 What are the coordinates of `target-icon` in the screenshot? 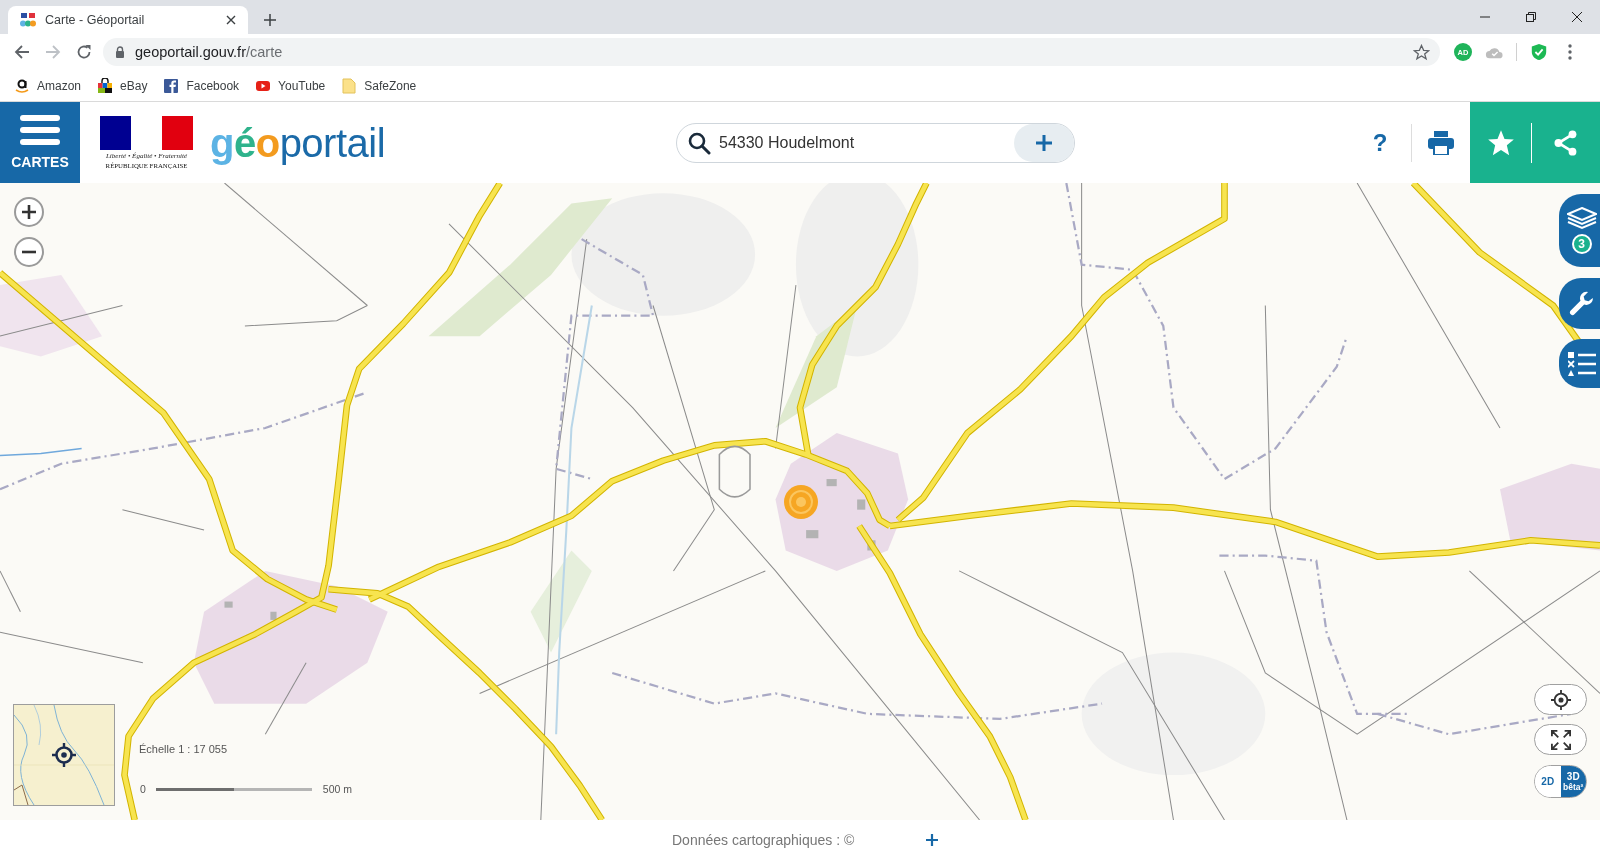 It's located at (64, 755).